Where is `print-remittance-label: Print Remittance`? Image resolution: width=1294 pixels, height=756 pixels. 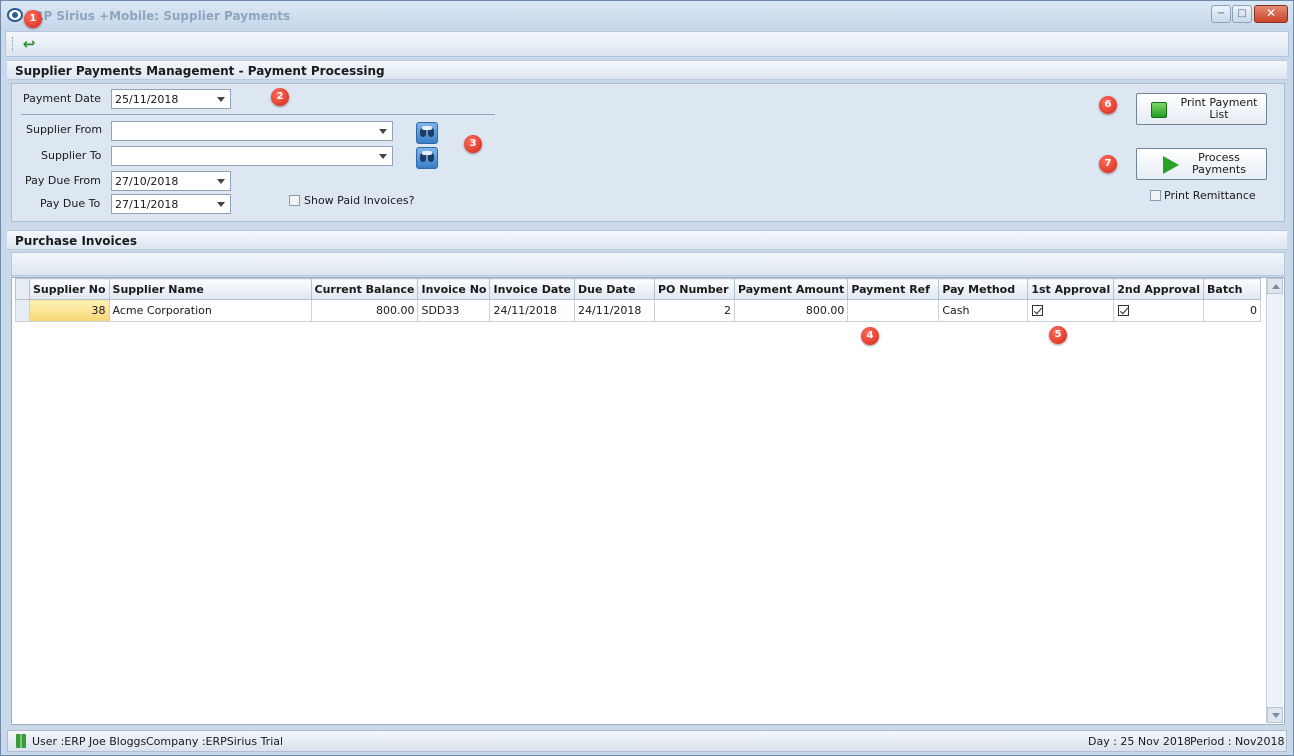
print-remittance-label: Print Remittance is located at coordinates (1210, 195).